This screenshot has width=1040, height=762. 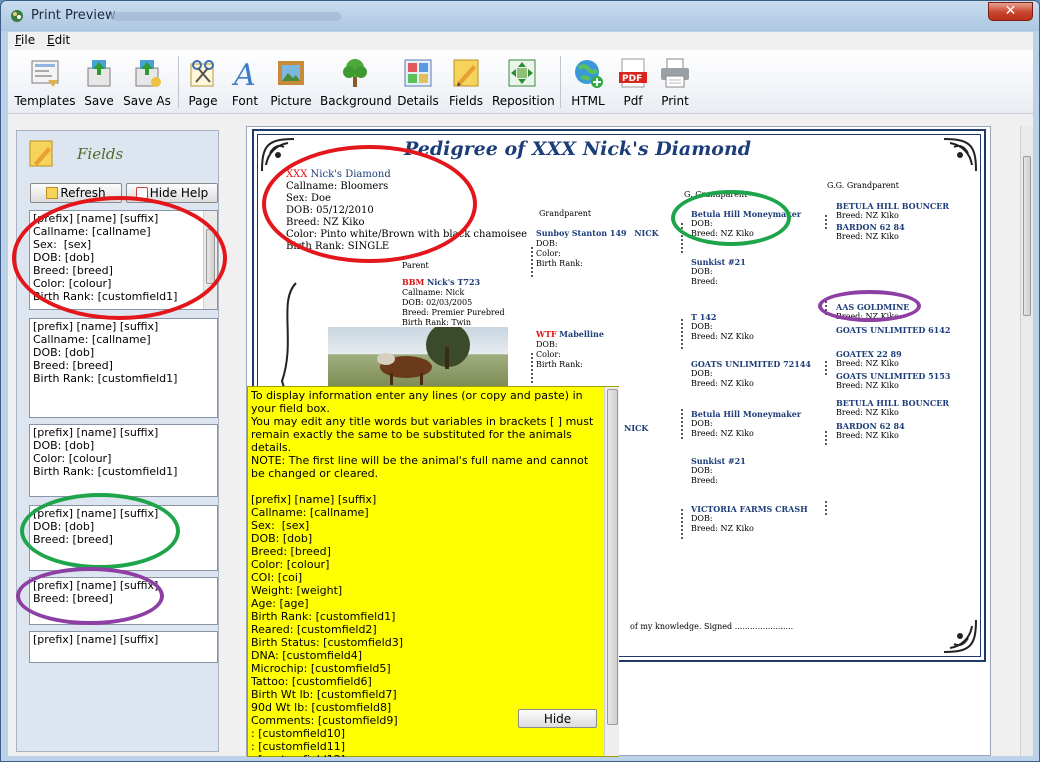 What do you see at coordinates (291, 73) in the screenshot?
I see `picture-icon` at bounding box center [291, 73].